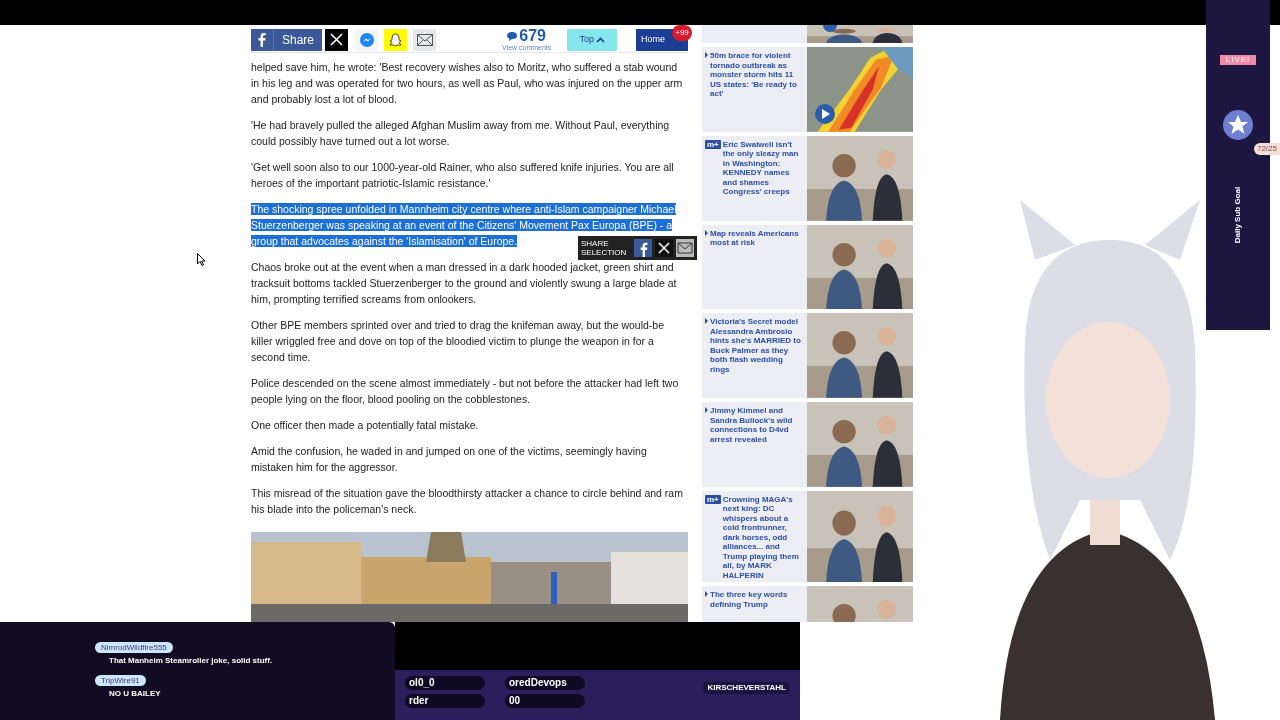  Describe the element at coordinates (604, 248) in the screenshot. I see `share-selection-label: SHARE SELECTION` at that location.